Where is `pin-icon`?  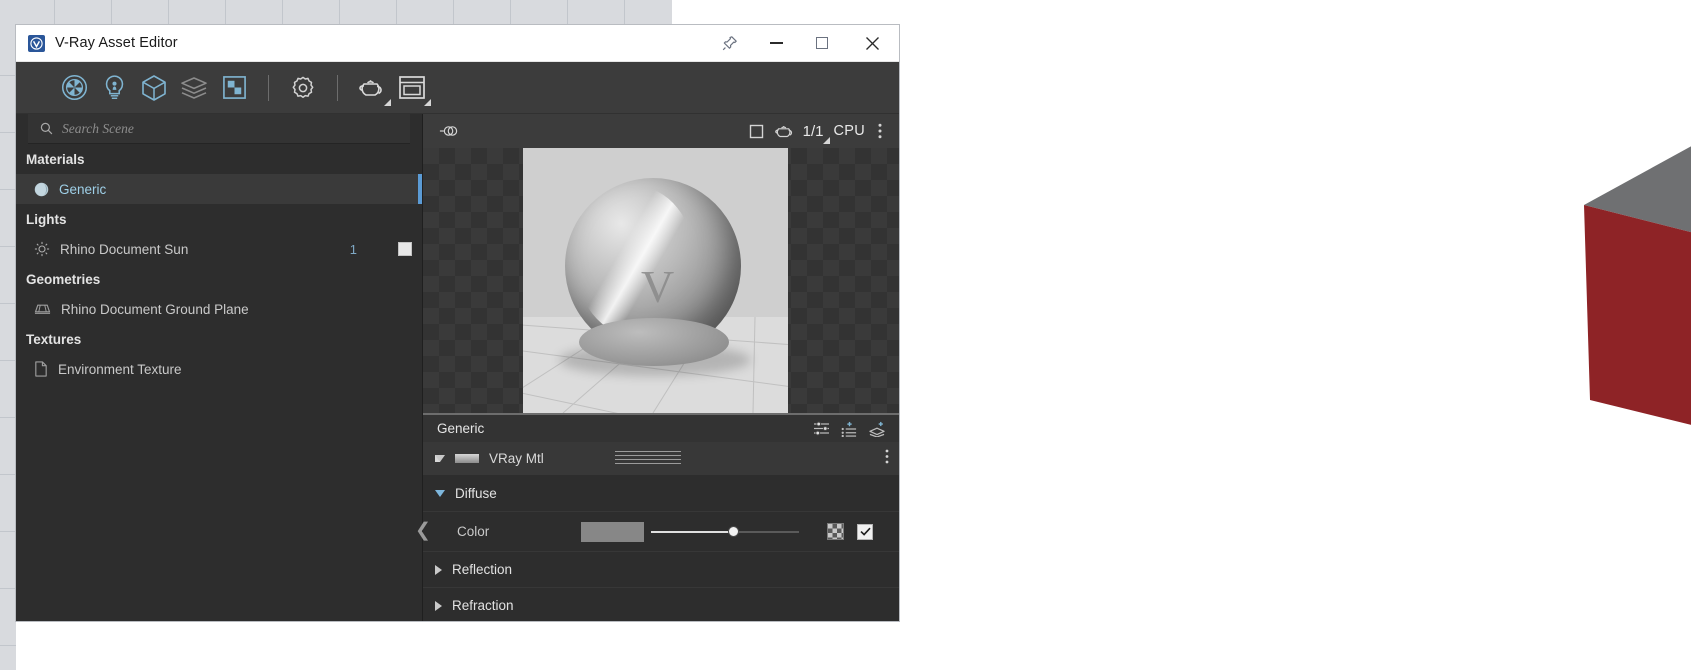 pin-icon is located at coordinates (730, 43).